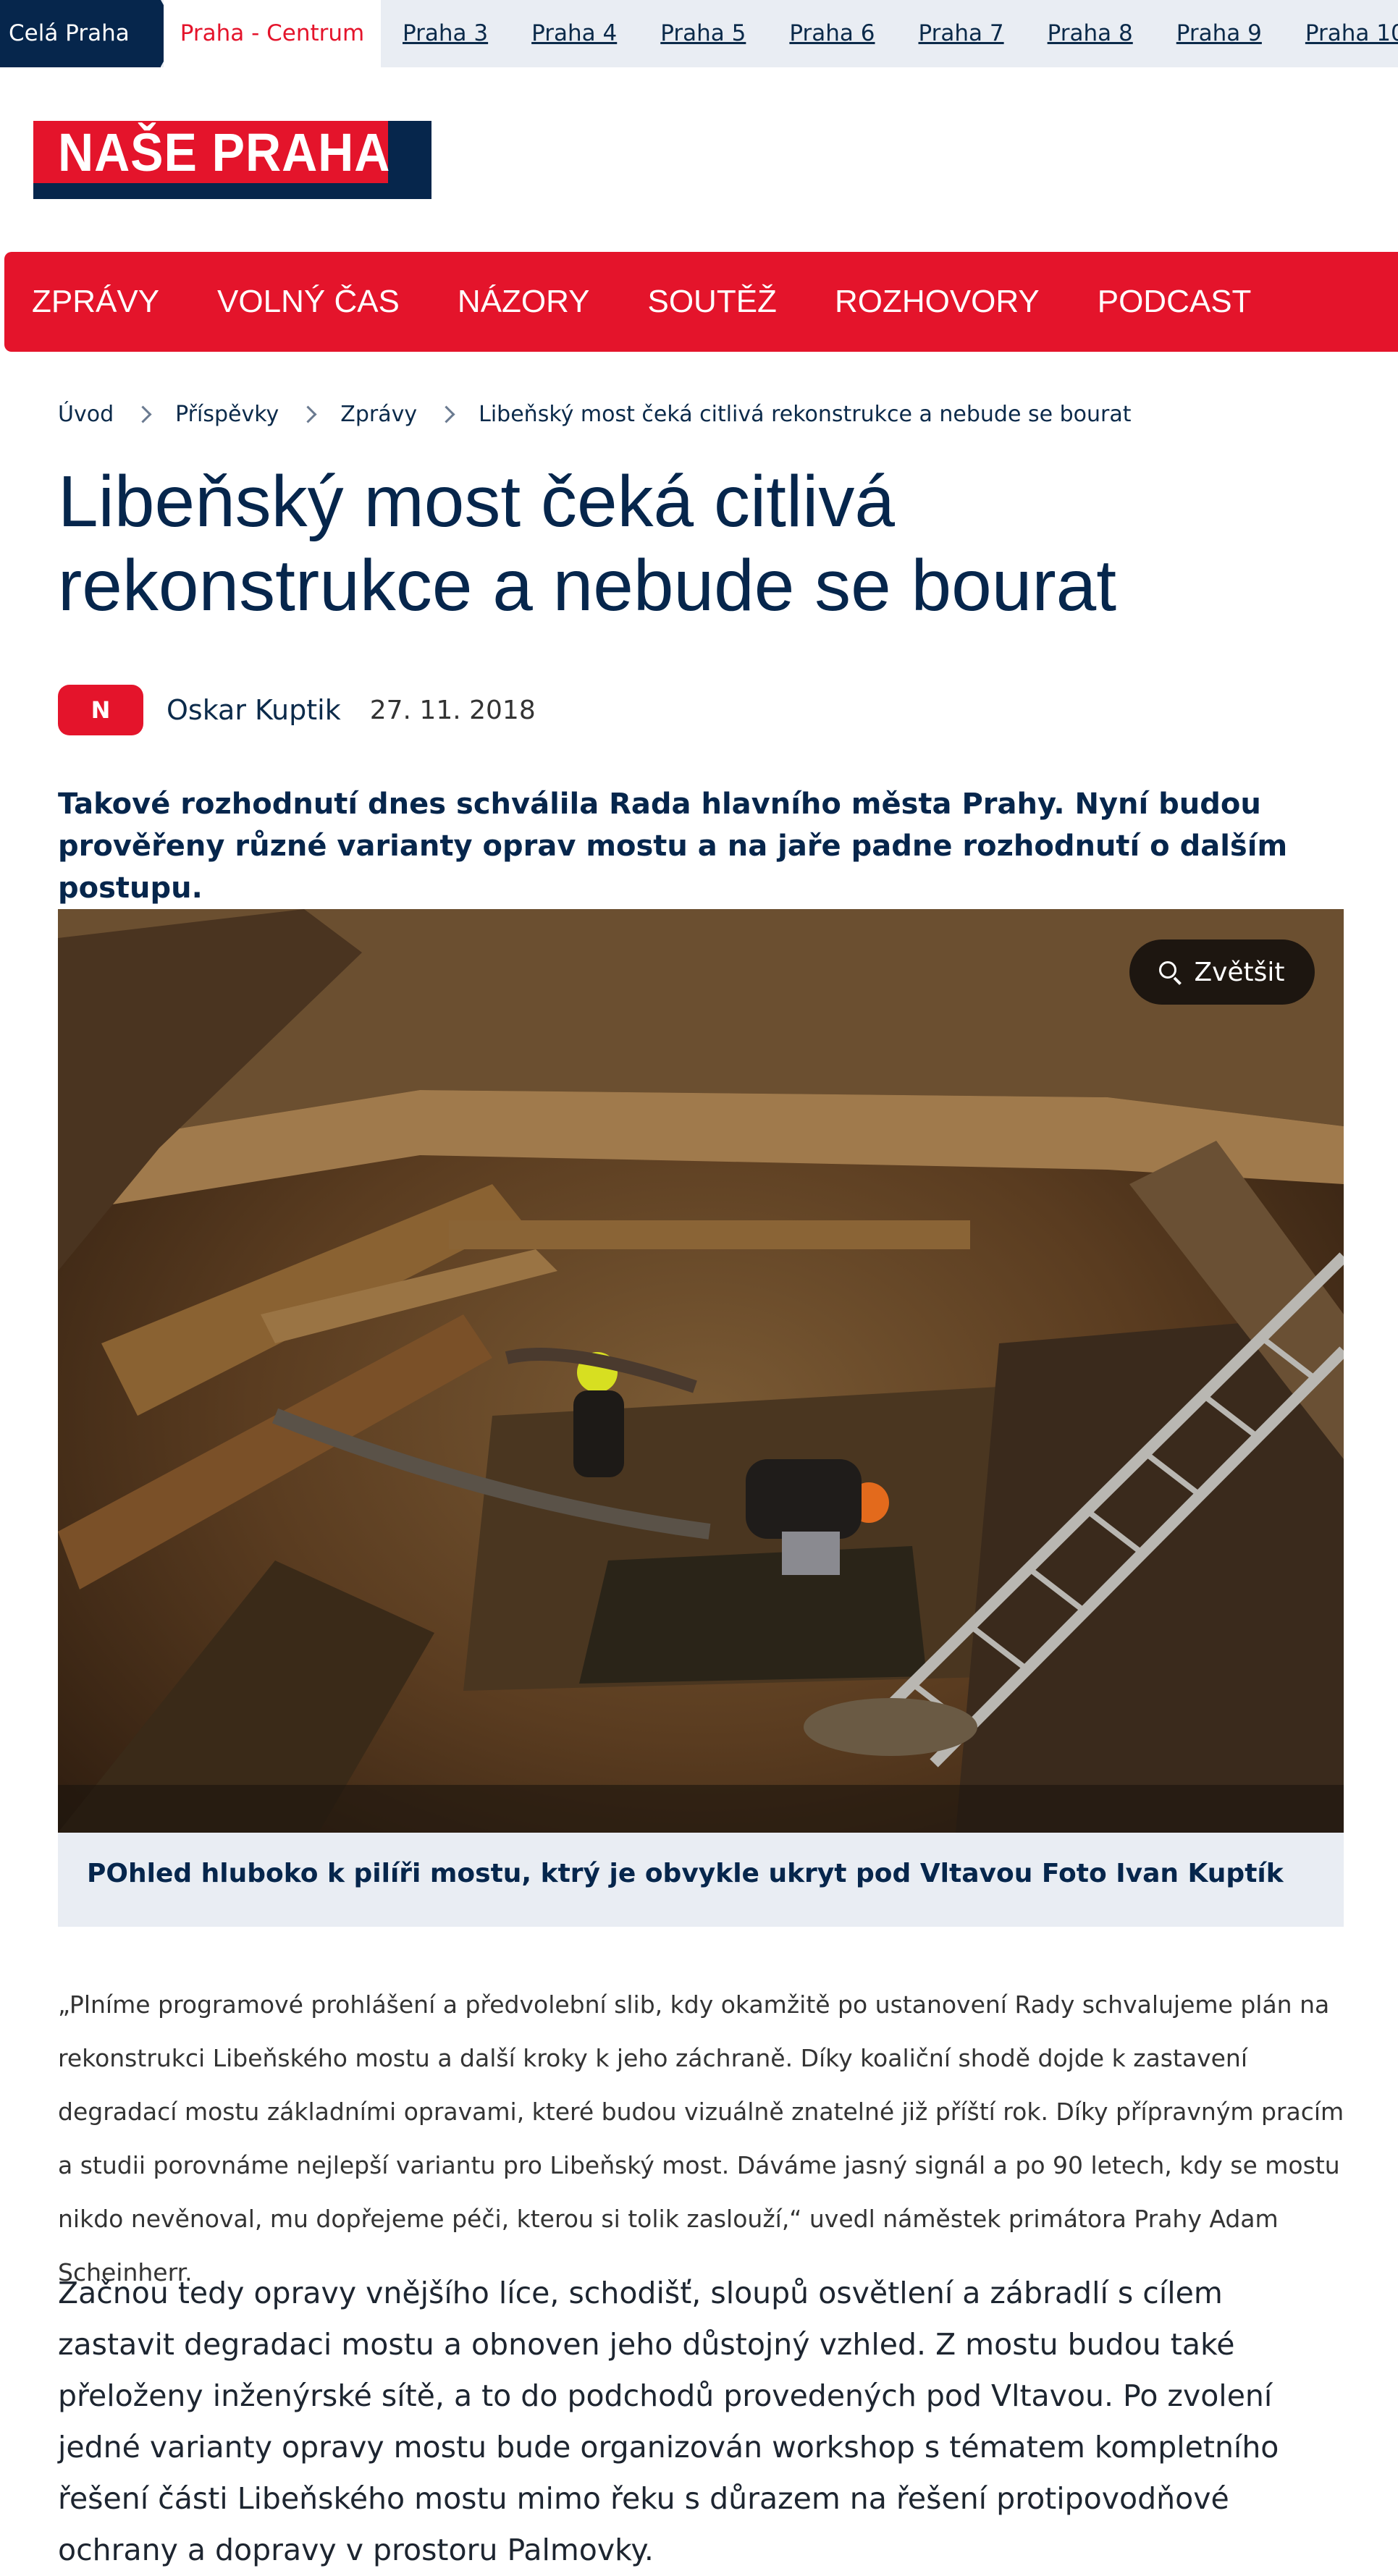 The image size is (1398, 2576). What do you see at coordinates (445, 33) in the screenshot?
I see `district-link: Praha 3` at bounding box center [445, 33].